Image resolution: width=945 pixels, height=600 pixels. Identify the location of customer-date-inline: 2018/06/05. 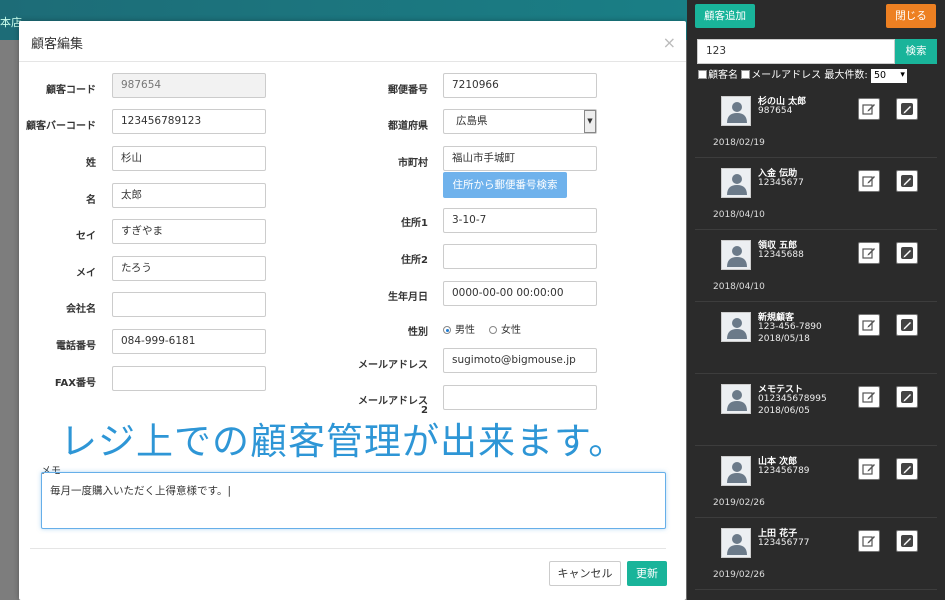
(784, 411).